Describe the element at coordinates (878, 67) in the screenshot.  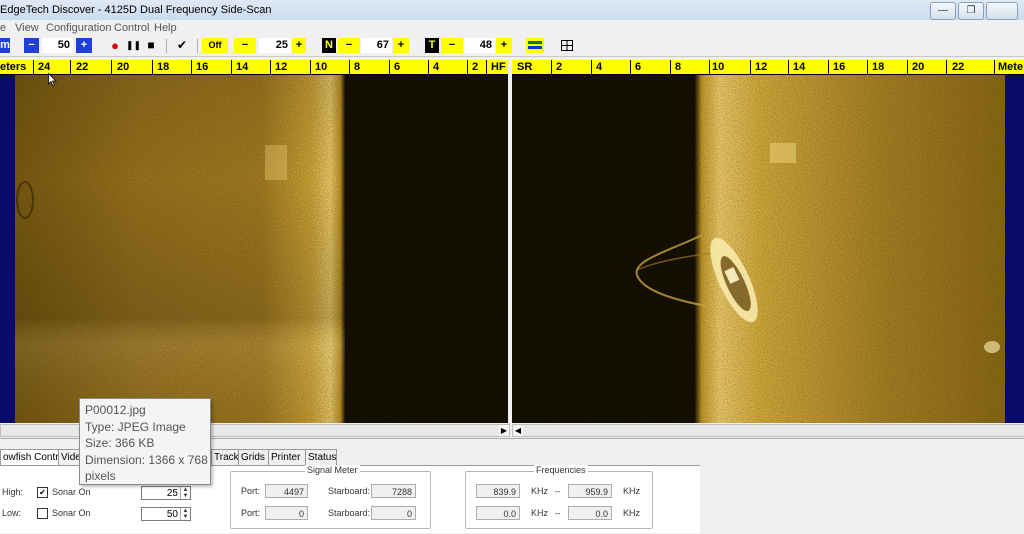
I see `stbd-tick-18: 18` at that location.